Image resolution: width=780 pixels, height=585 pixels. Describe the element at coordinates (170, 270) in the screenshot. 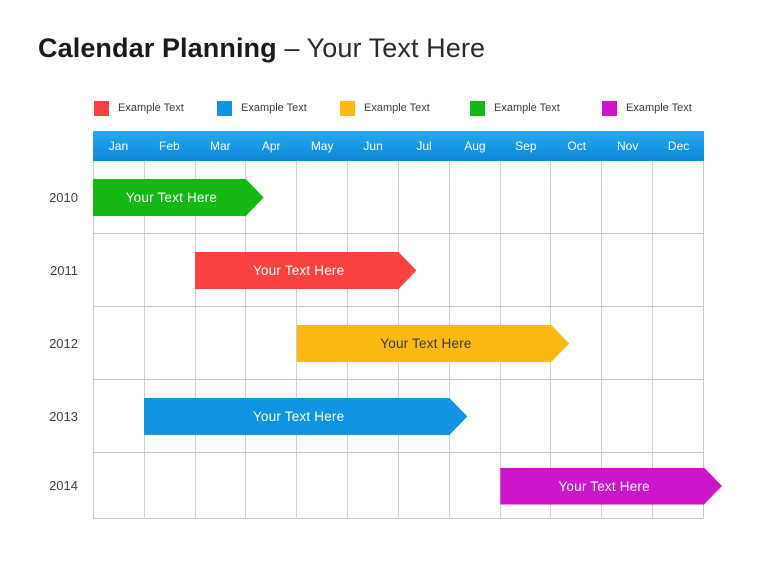

I see `calendar-cell-2011-feb` at that location.